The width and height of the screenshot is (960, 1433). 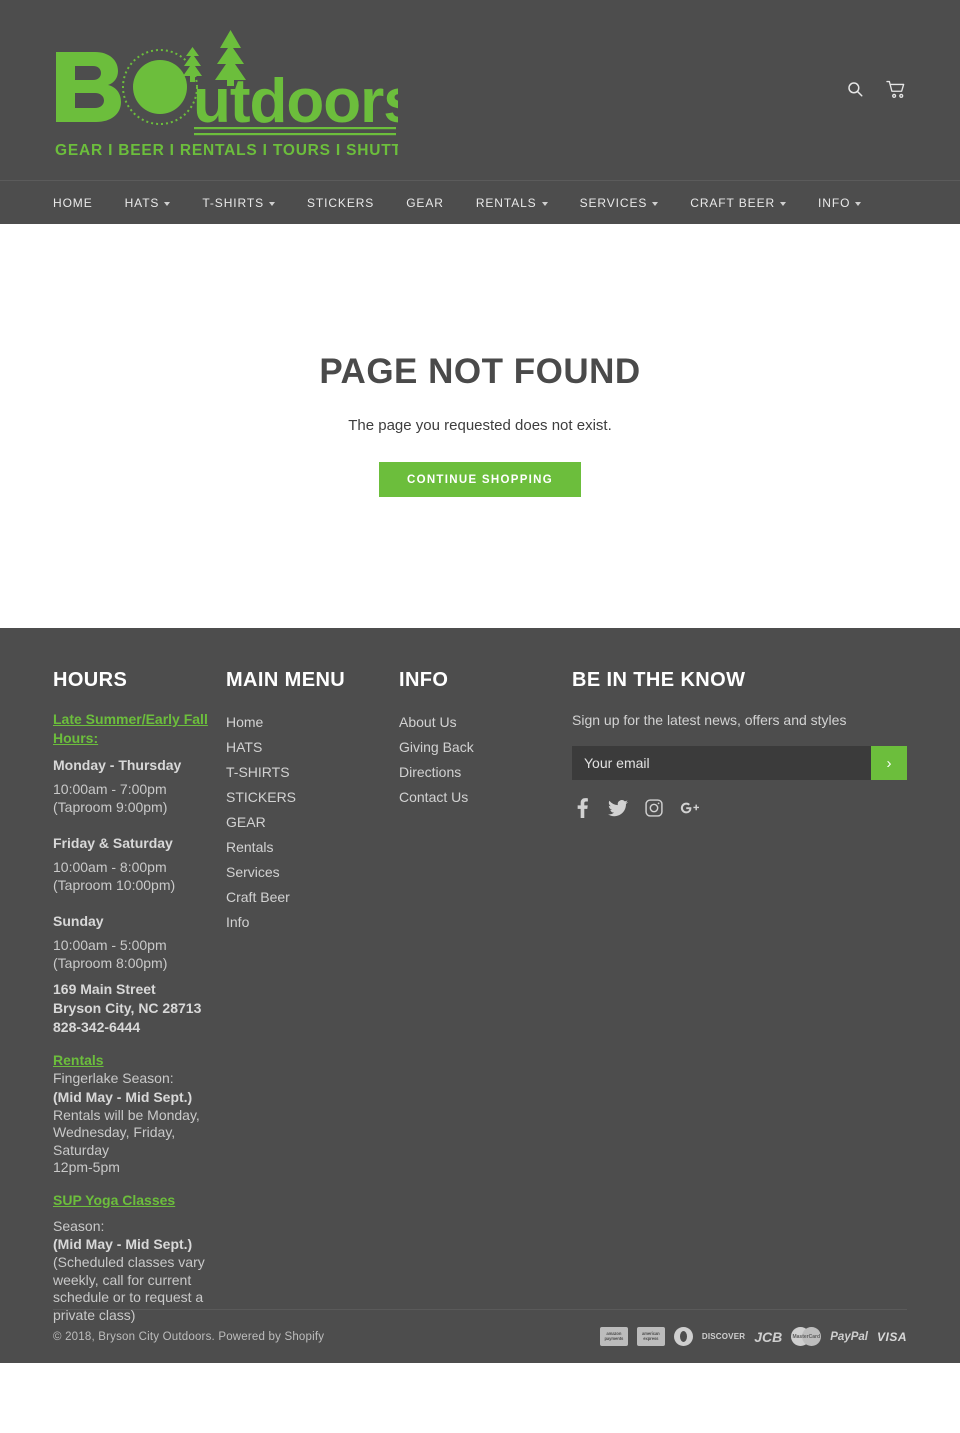 What do you see at coordinates (485, 772) in the screenshot?
I see `footer-link-directions: Directions` at bounding box center [485, 772].